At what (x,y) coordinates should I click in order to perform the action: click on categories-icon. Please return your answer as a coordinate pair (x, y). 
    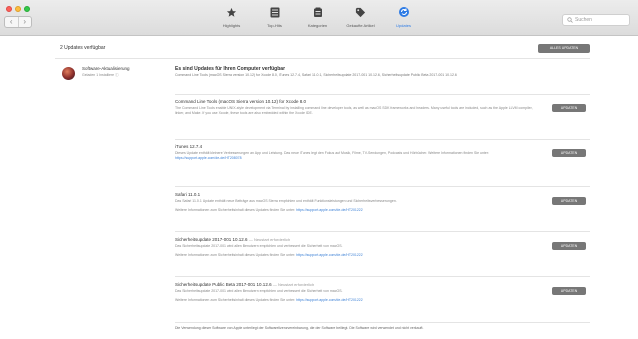
    Looking at the image, I should click on (317, 12).